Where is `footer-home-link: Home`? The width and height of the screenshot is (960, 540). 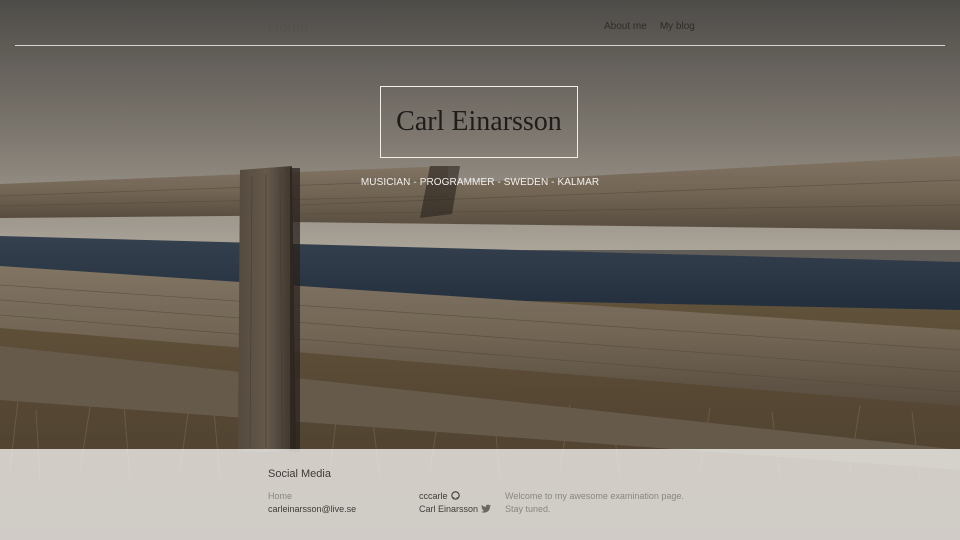
footer-home-link: Home is located at coordinates (280, 496).